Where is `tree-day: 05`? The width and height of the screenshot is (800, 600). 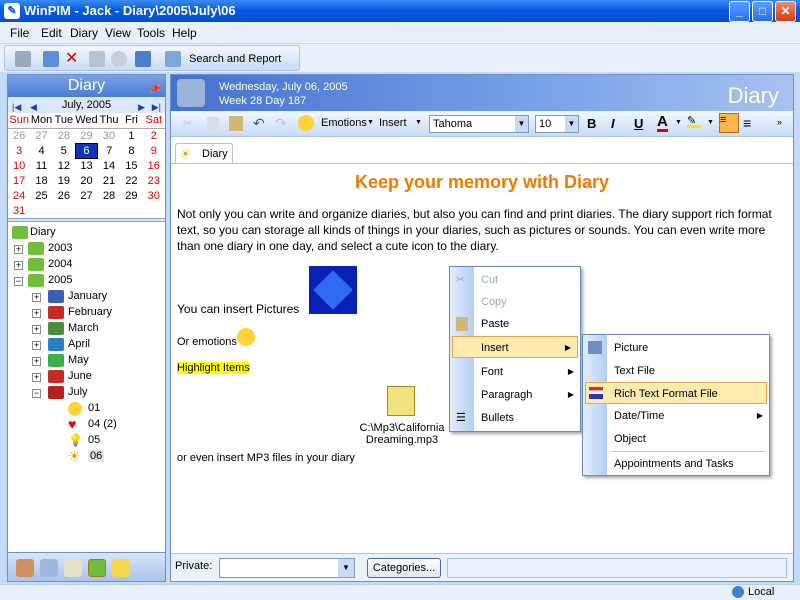
tree-day: 05 is located at coordinates (94, 440).